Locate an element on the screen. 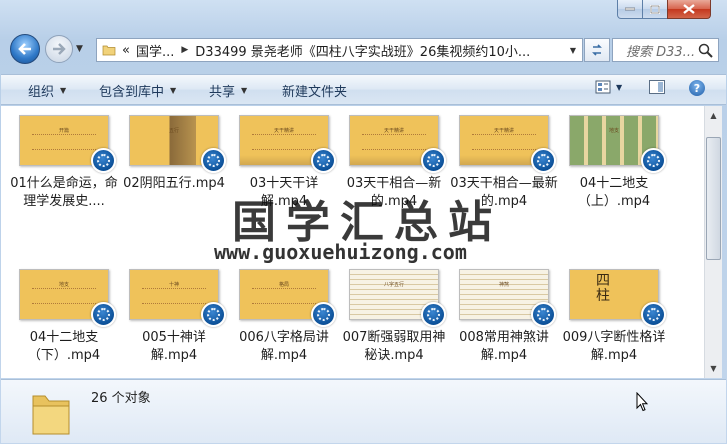 The width and height of the screenshot is (727, 444). new-folder-label: 新建文件夹 is located at coordinates (315, 92).